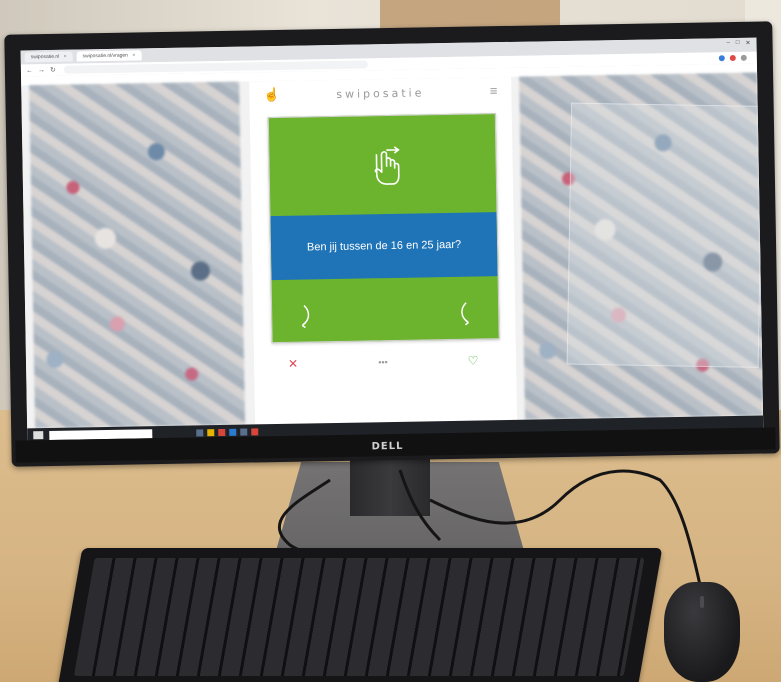 The height and width of the screenshot is (682, 781). Describe the element at coordinates (271, 95) in the screenshot. I see `hand-icon: ☝` at that location.